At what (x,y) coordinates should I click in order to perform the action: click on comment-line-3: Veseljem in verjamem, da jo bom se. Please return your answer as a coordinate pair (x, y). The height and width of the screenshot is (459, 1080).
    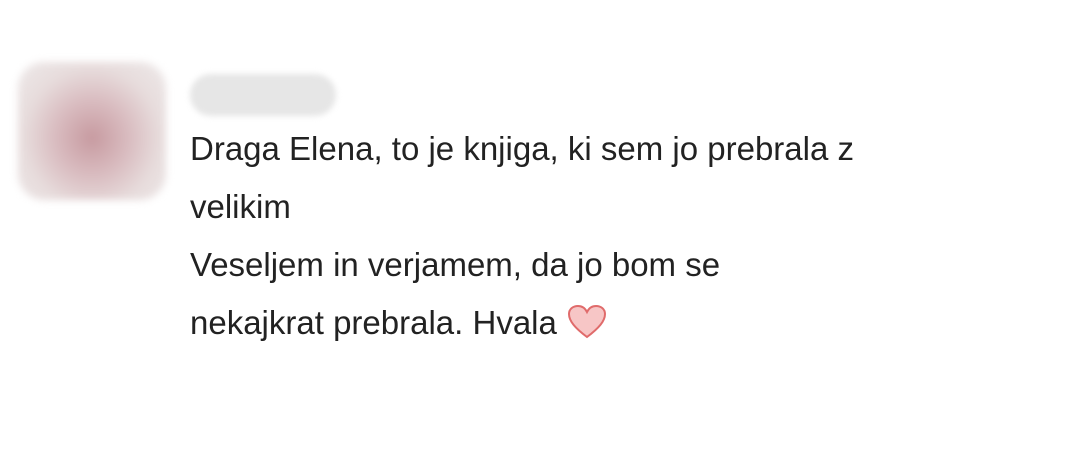
    Looking at the image, I should click on (455, 264).